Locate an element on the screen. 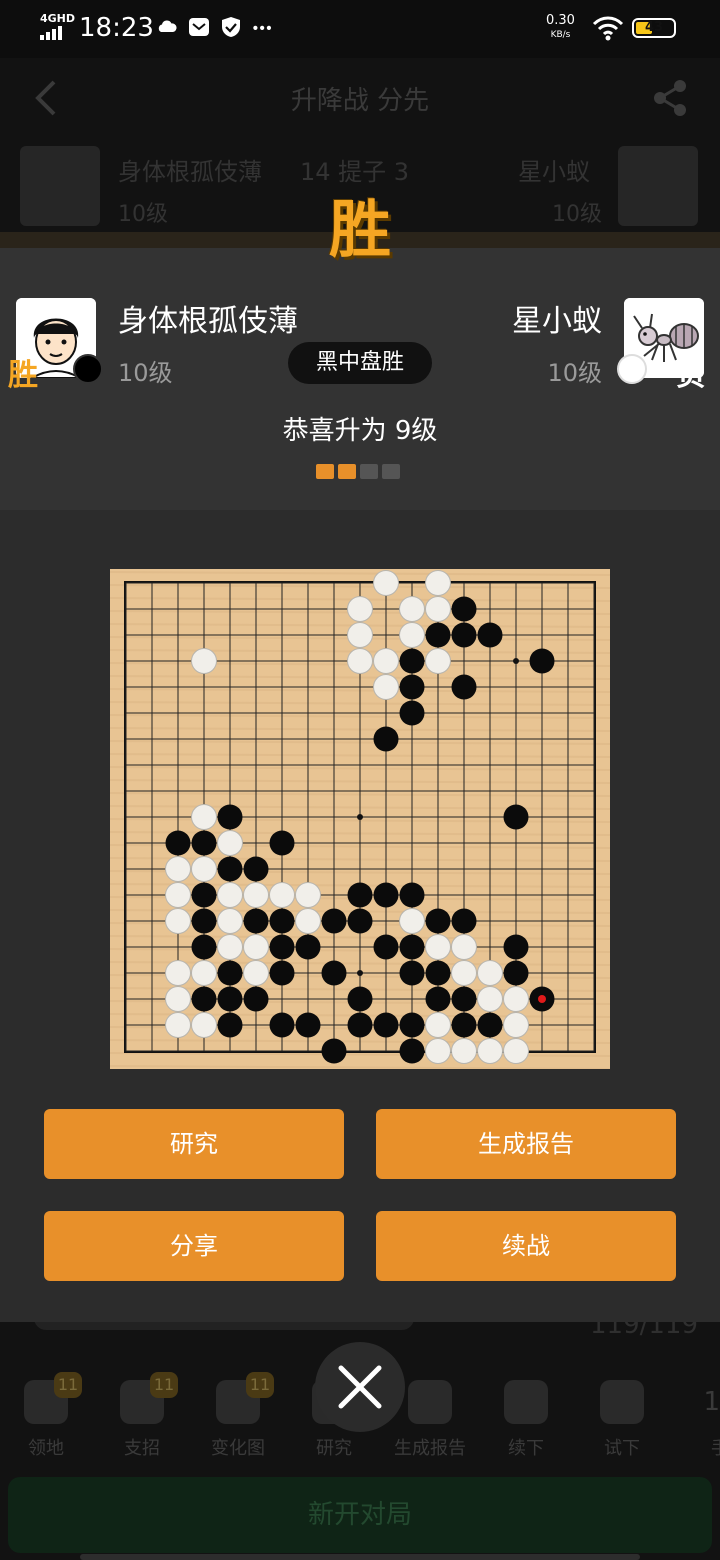 This screenshot has width=720, height=1560. more-icon is located at coordinates (262, 27).